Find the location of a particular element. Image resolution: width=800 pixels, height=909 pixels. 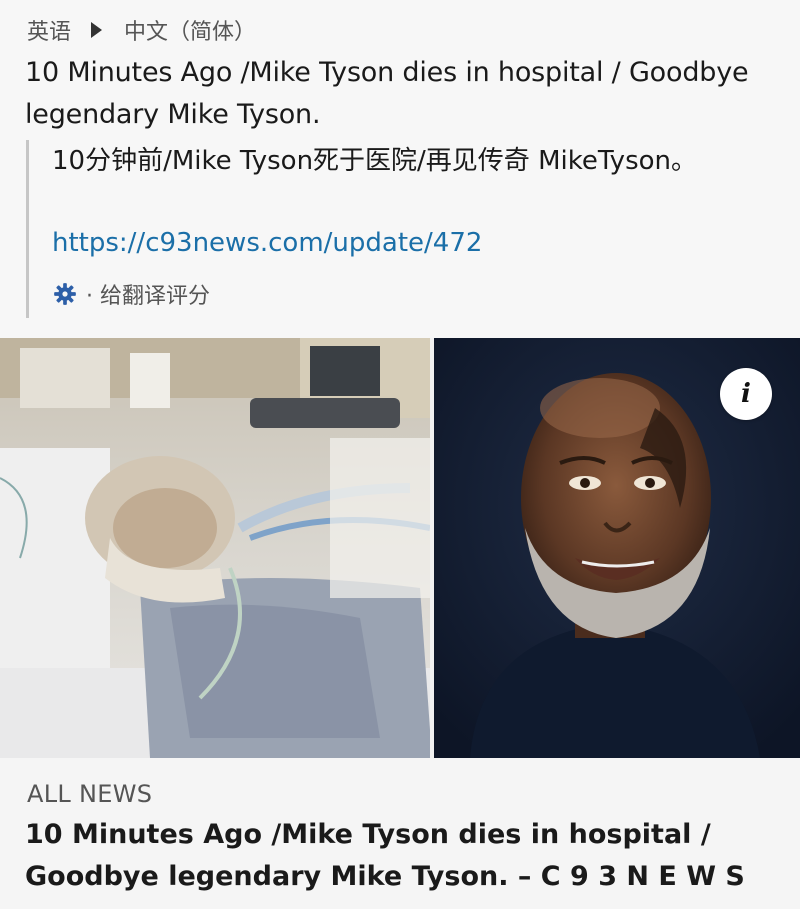

play-arrow-icon is located at coordinates (97, 30).